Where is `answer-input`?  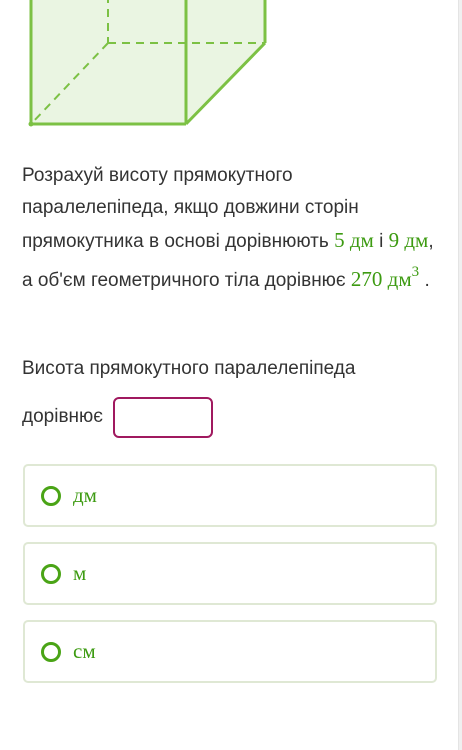 answer-input is located at coordinates (162, 417).